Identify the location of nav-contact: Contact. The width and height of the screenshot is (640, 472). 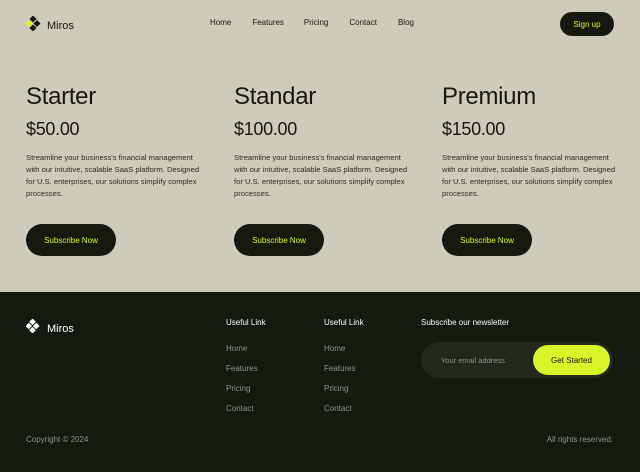
(363, 22).